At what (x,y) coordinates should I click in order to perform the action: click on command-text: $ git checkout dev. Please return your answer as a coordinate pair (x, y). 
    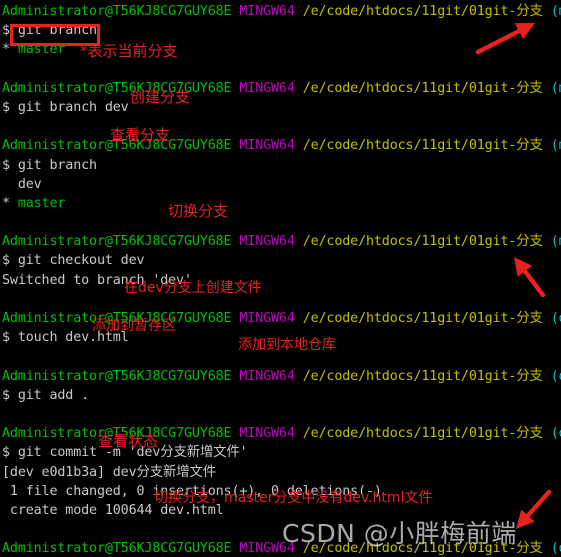
    Looking at the image, I should click on (73, 261).